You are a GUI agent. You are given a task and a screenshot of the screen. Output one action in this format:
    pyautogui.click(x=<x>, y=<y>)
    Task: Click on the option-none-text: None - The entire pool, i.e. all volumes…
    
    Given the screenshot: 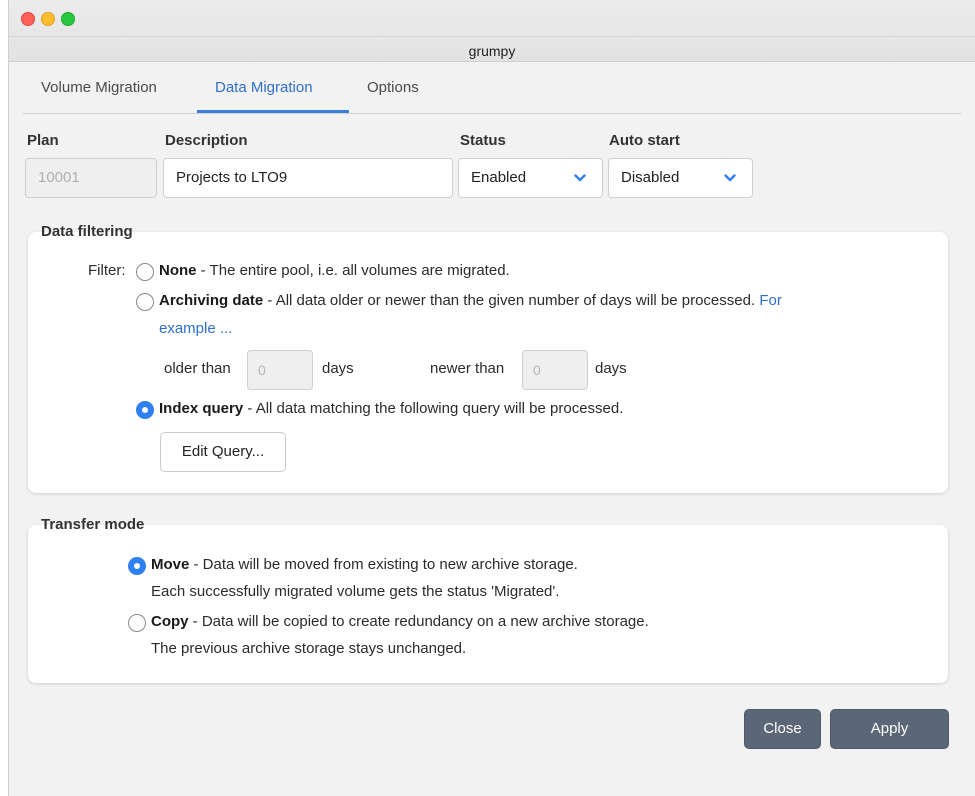 What is the action you would take?
    pyautogui.click(x=334, y=270)
    